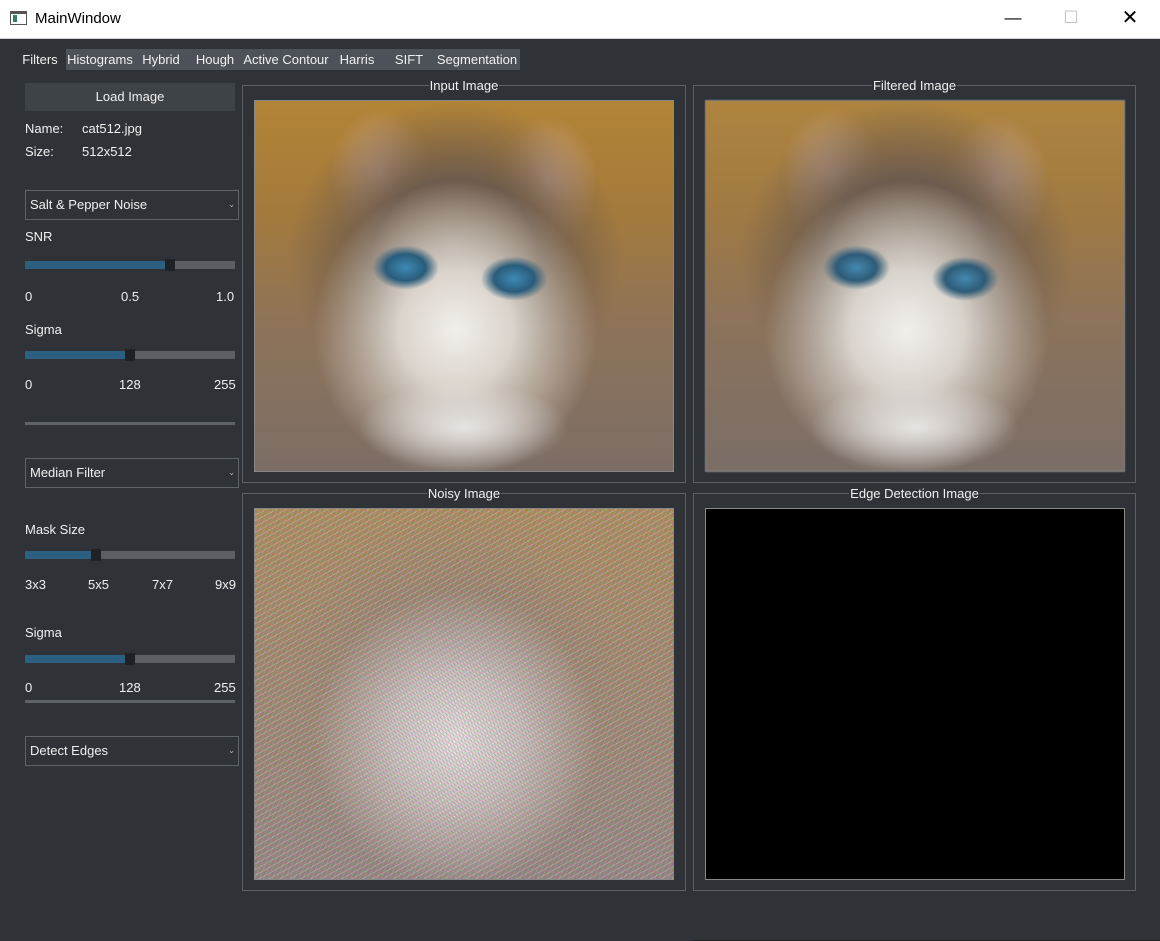 Image resolution: width=1160 pixels, height=941 pixels. What do you see at coordinates (1071, 19) in the screenshot?
I see `maximize-button: ☐` at bounding box center [1071, 19].